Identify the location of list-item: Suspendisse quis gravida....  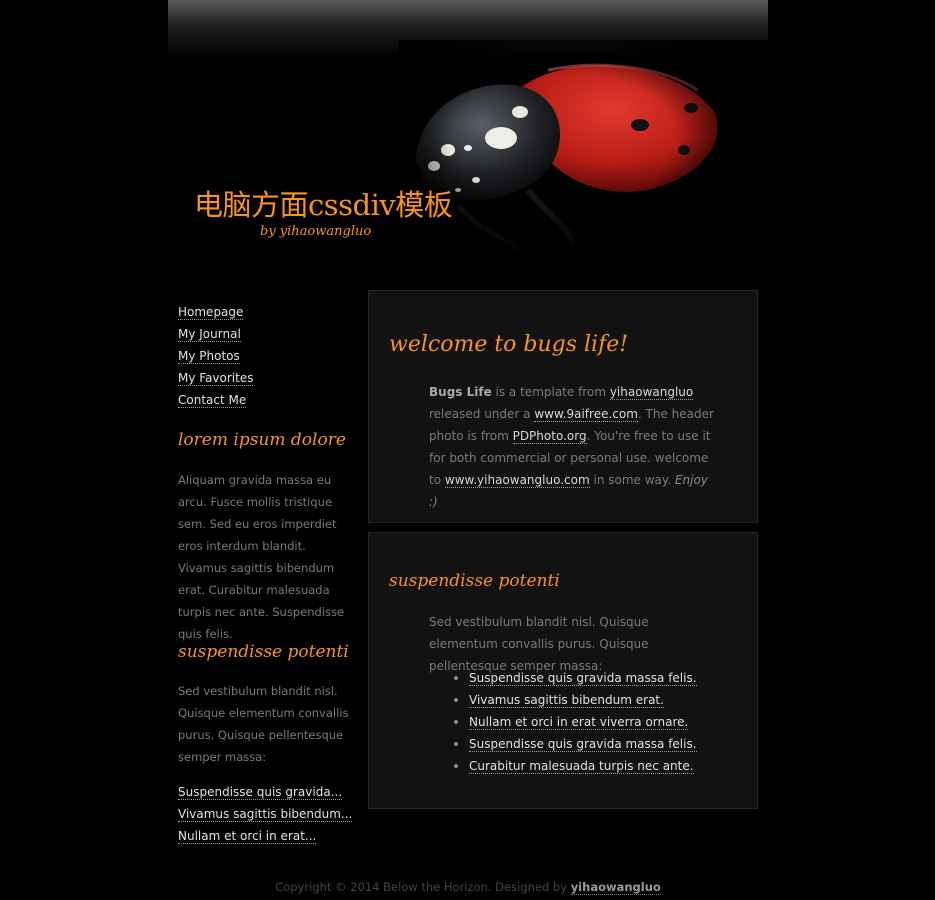
(265, 791).